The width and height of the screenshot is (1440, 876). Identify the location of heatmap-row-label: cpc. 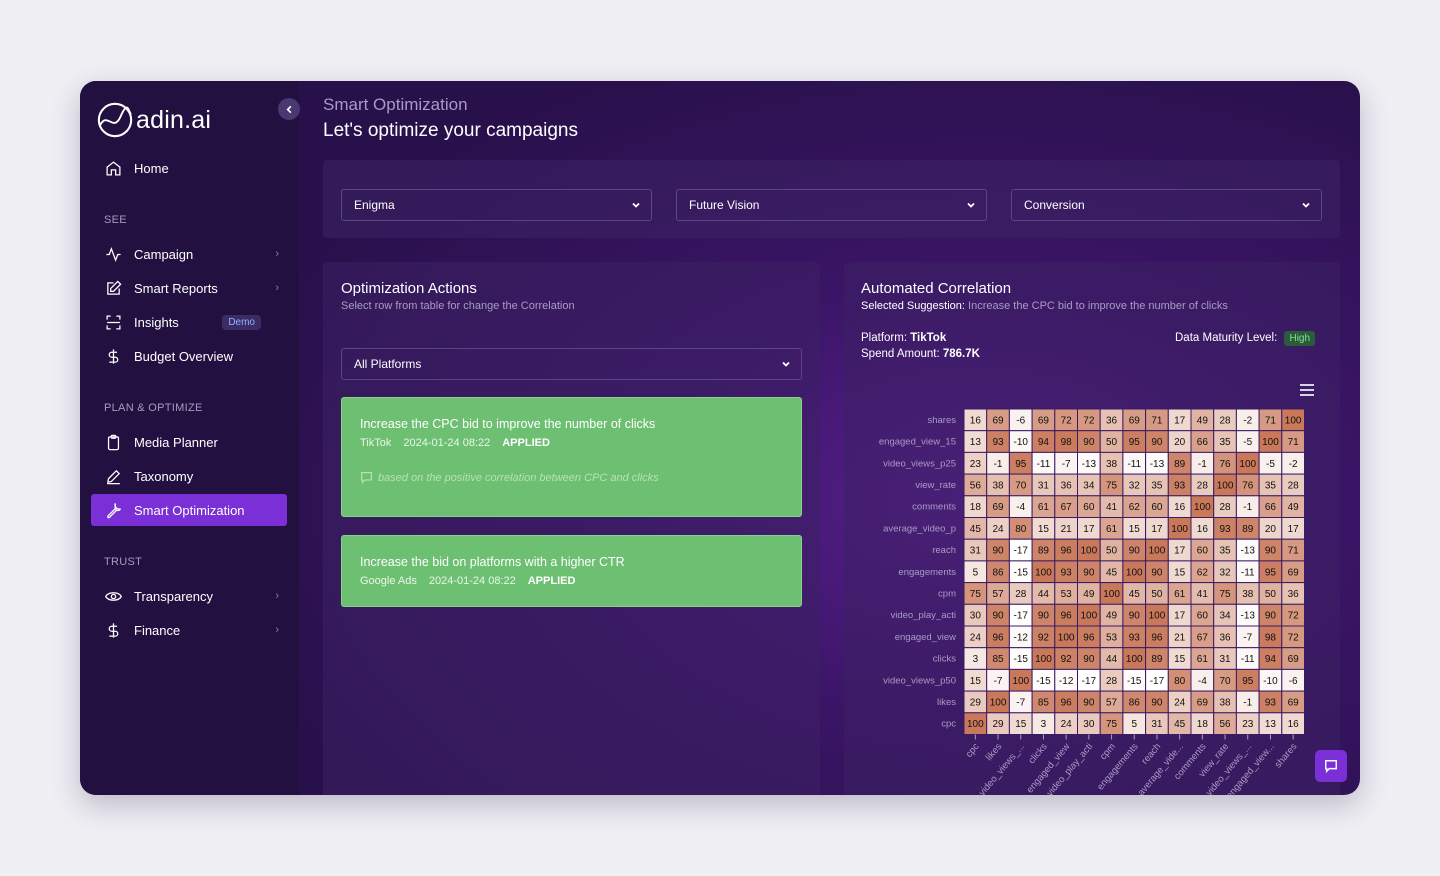
(948, 724).